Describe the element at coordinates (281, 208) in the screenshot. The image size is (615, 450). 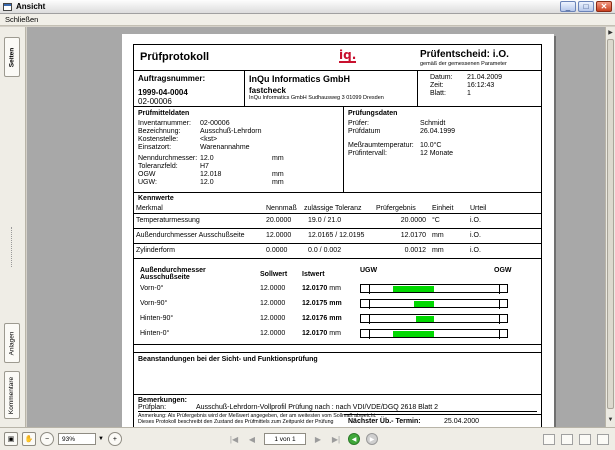
I see `column-header: Nennmaß` at that location.